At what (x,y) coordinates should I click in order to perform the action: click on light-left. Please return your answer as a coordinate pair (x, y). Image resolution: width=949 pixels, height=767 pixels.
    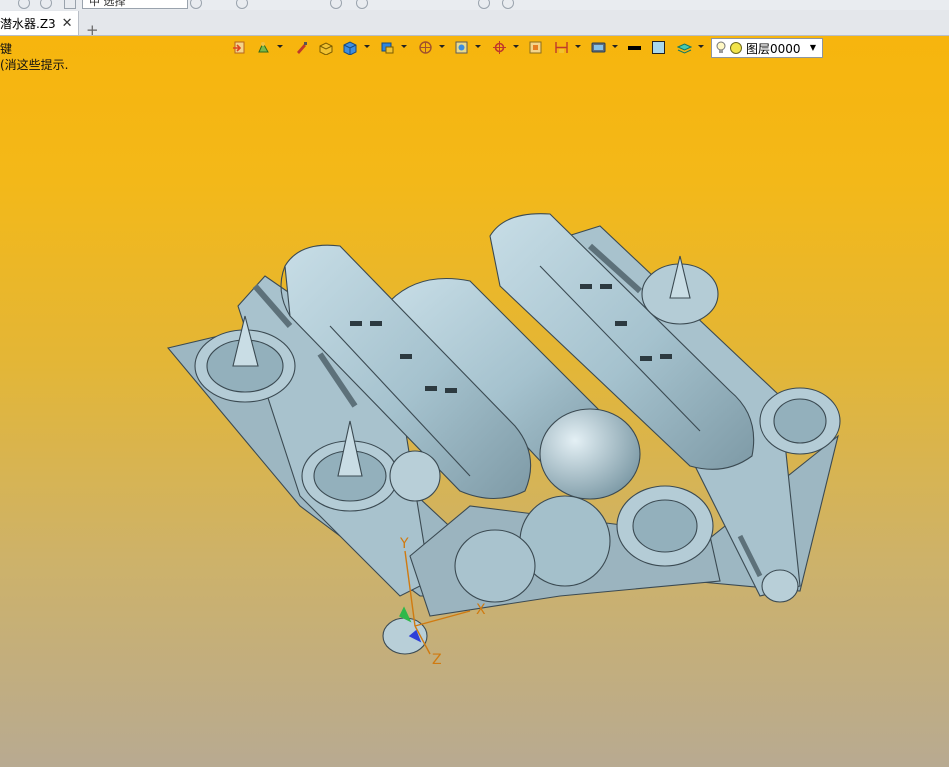
    Looking at the image, I should click on (415, 476).